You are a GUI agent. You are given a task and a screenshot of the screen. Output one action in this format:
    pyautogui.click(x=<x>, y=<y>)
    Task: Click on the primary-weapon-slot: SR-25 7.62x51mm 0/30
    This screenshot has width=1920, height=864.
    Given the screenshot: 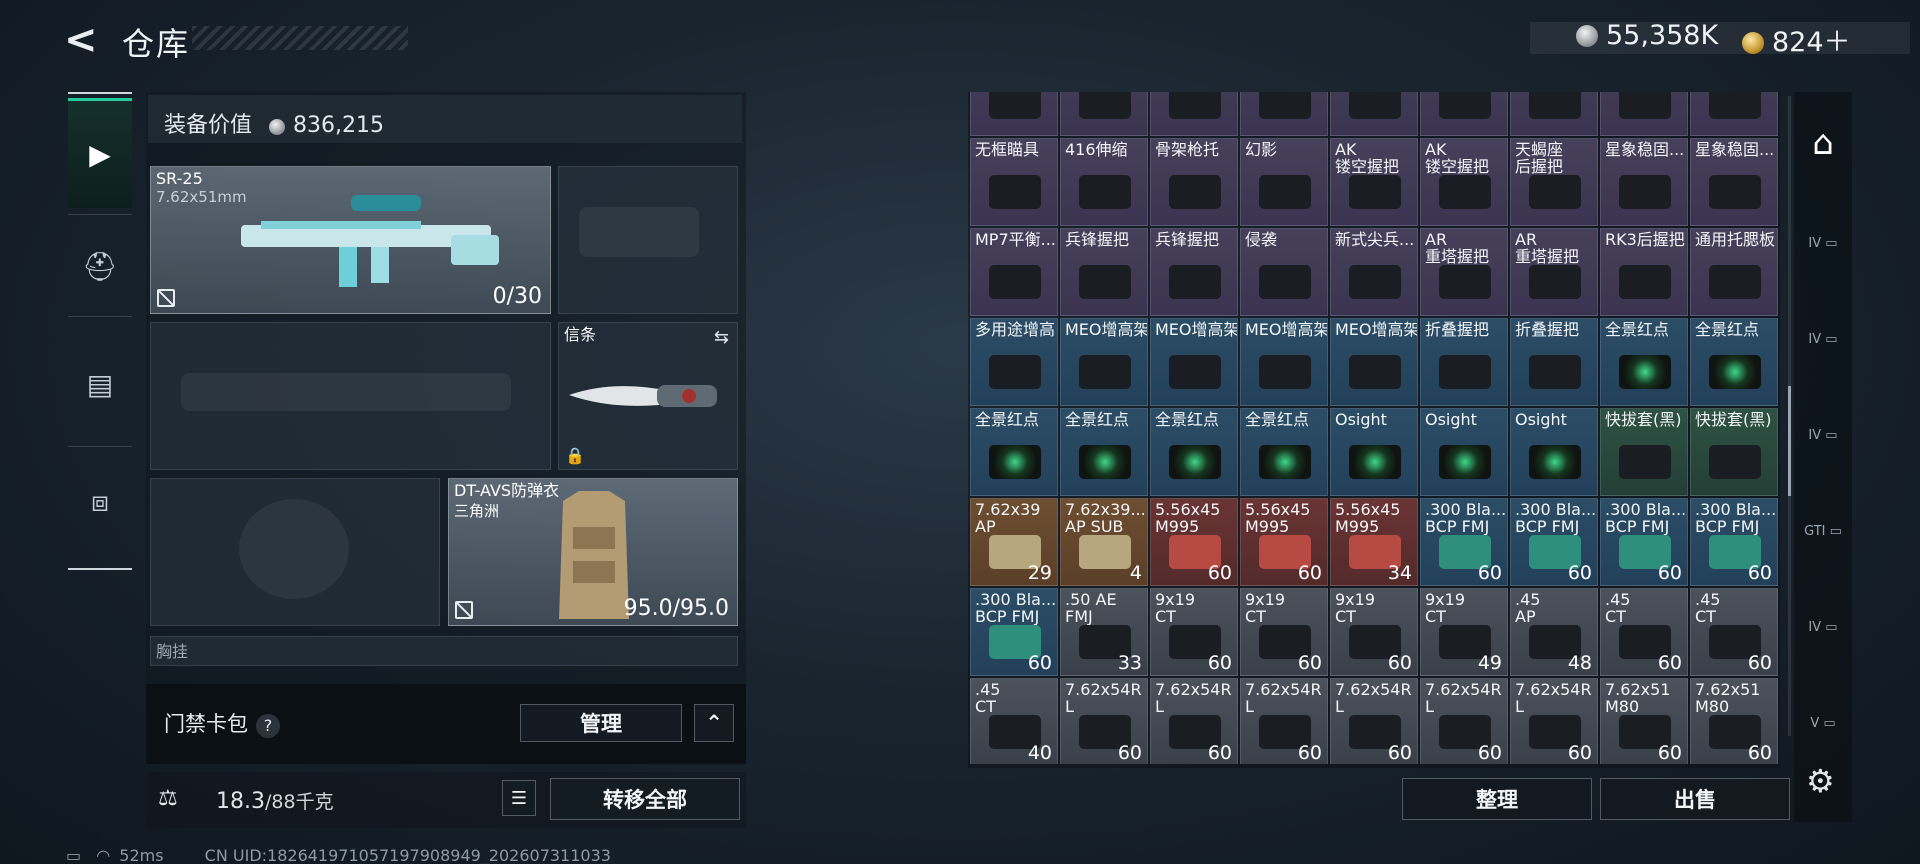 What is the action you would take?
    pyautogui.click(x=350, y=240)
    